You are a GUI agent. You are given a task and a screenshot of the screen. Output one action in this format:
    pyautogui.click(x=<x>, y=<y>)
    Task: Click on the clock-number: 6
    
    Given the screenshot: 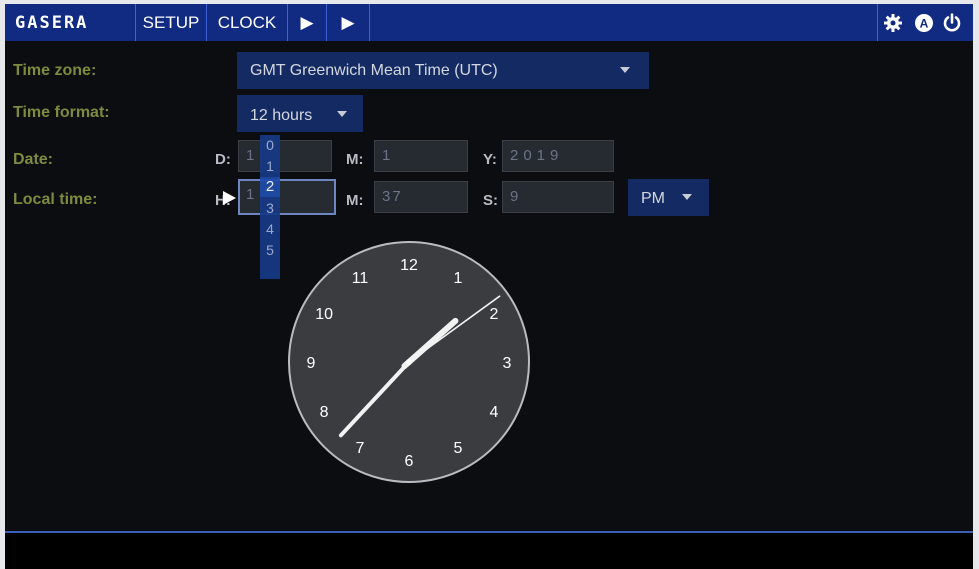 What is the action you would take?
    pyautogui.click(x=409, y=461)
    